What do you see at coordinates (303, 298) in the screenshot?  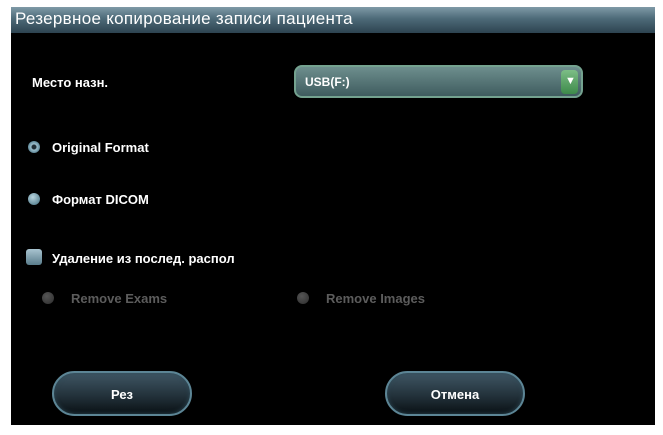 I see `radio-remove-images` at bounding box center [303, 298].